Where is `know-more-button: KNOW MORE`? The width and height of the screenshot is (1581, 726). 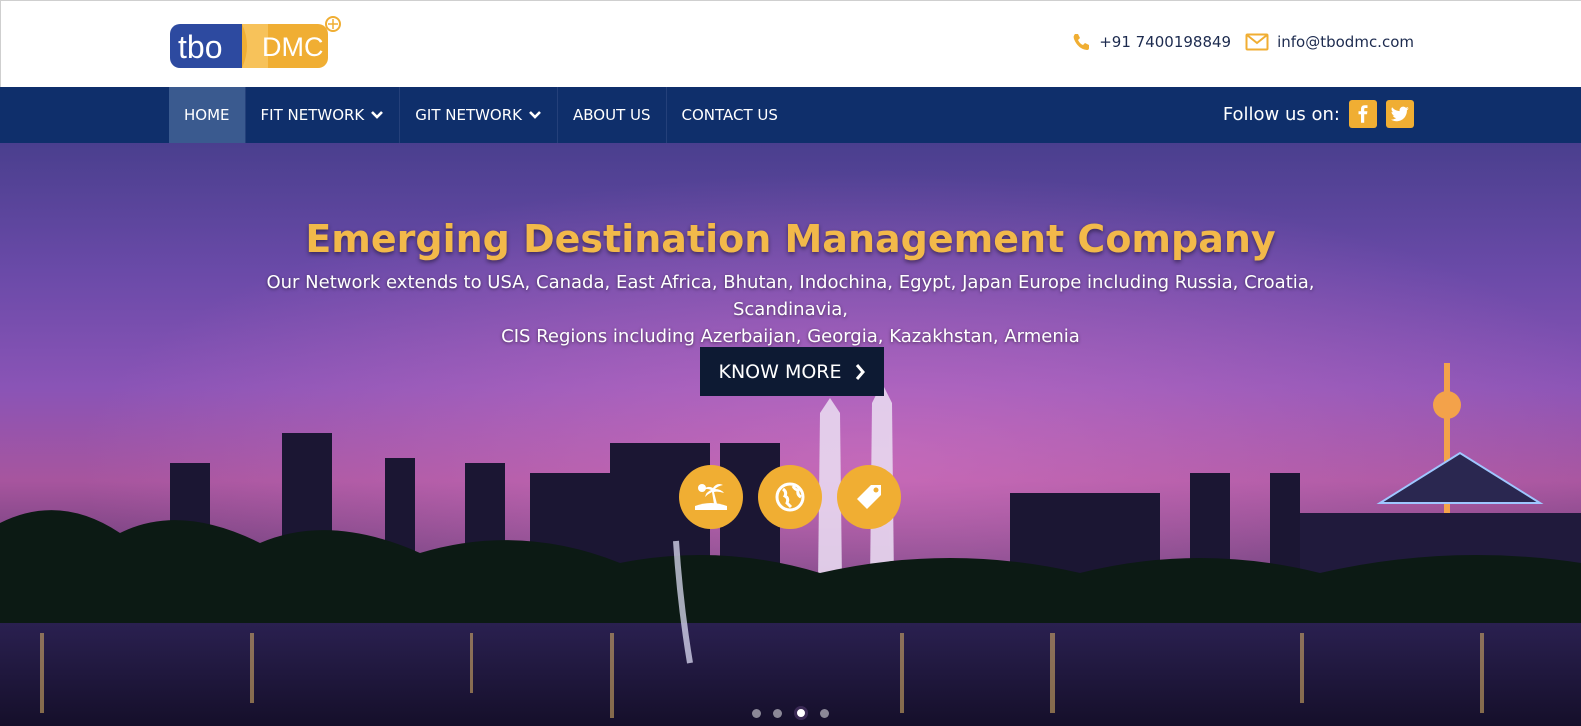
know-more-button: KNOW MORE is located at coordinates (792, 371).